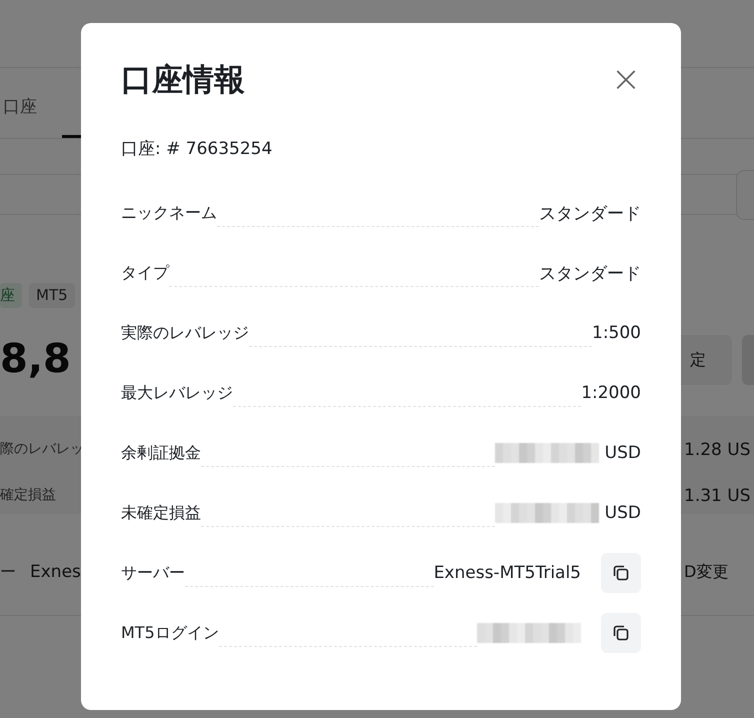  Describe the element at coordinates (153, 573) in the screenshot. I see `field-label: サーバー` at that location.